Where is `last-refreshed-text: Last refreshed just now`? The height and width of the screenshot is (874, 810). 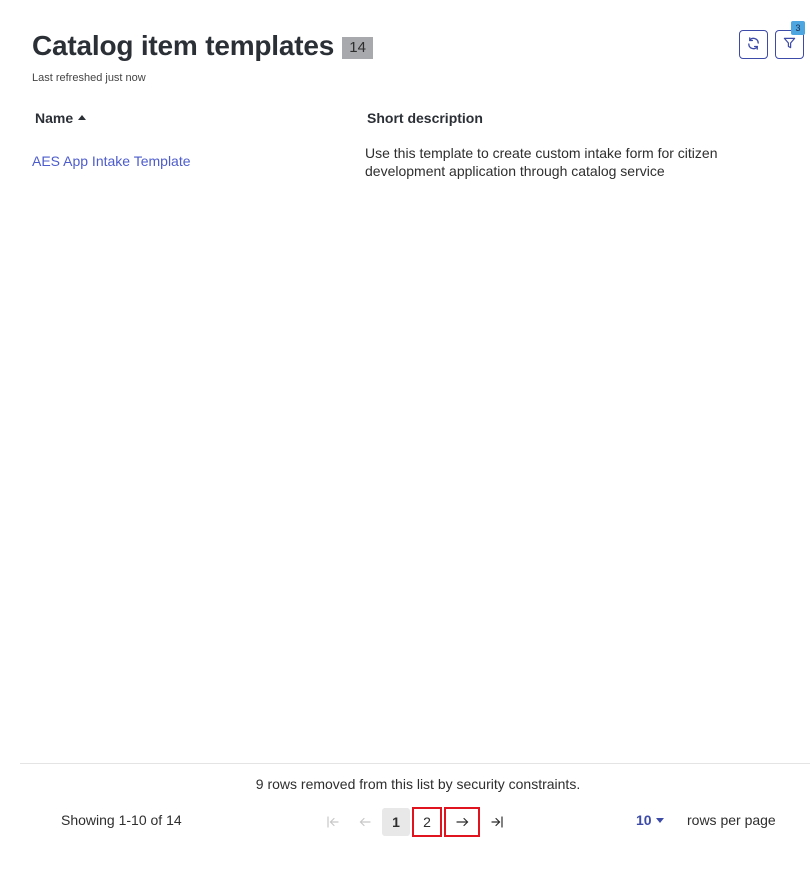 last-refreshed-text: Last refreshed just now is located at coordinates (89, 78).